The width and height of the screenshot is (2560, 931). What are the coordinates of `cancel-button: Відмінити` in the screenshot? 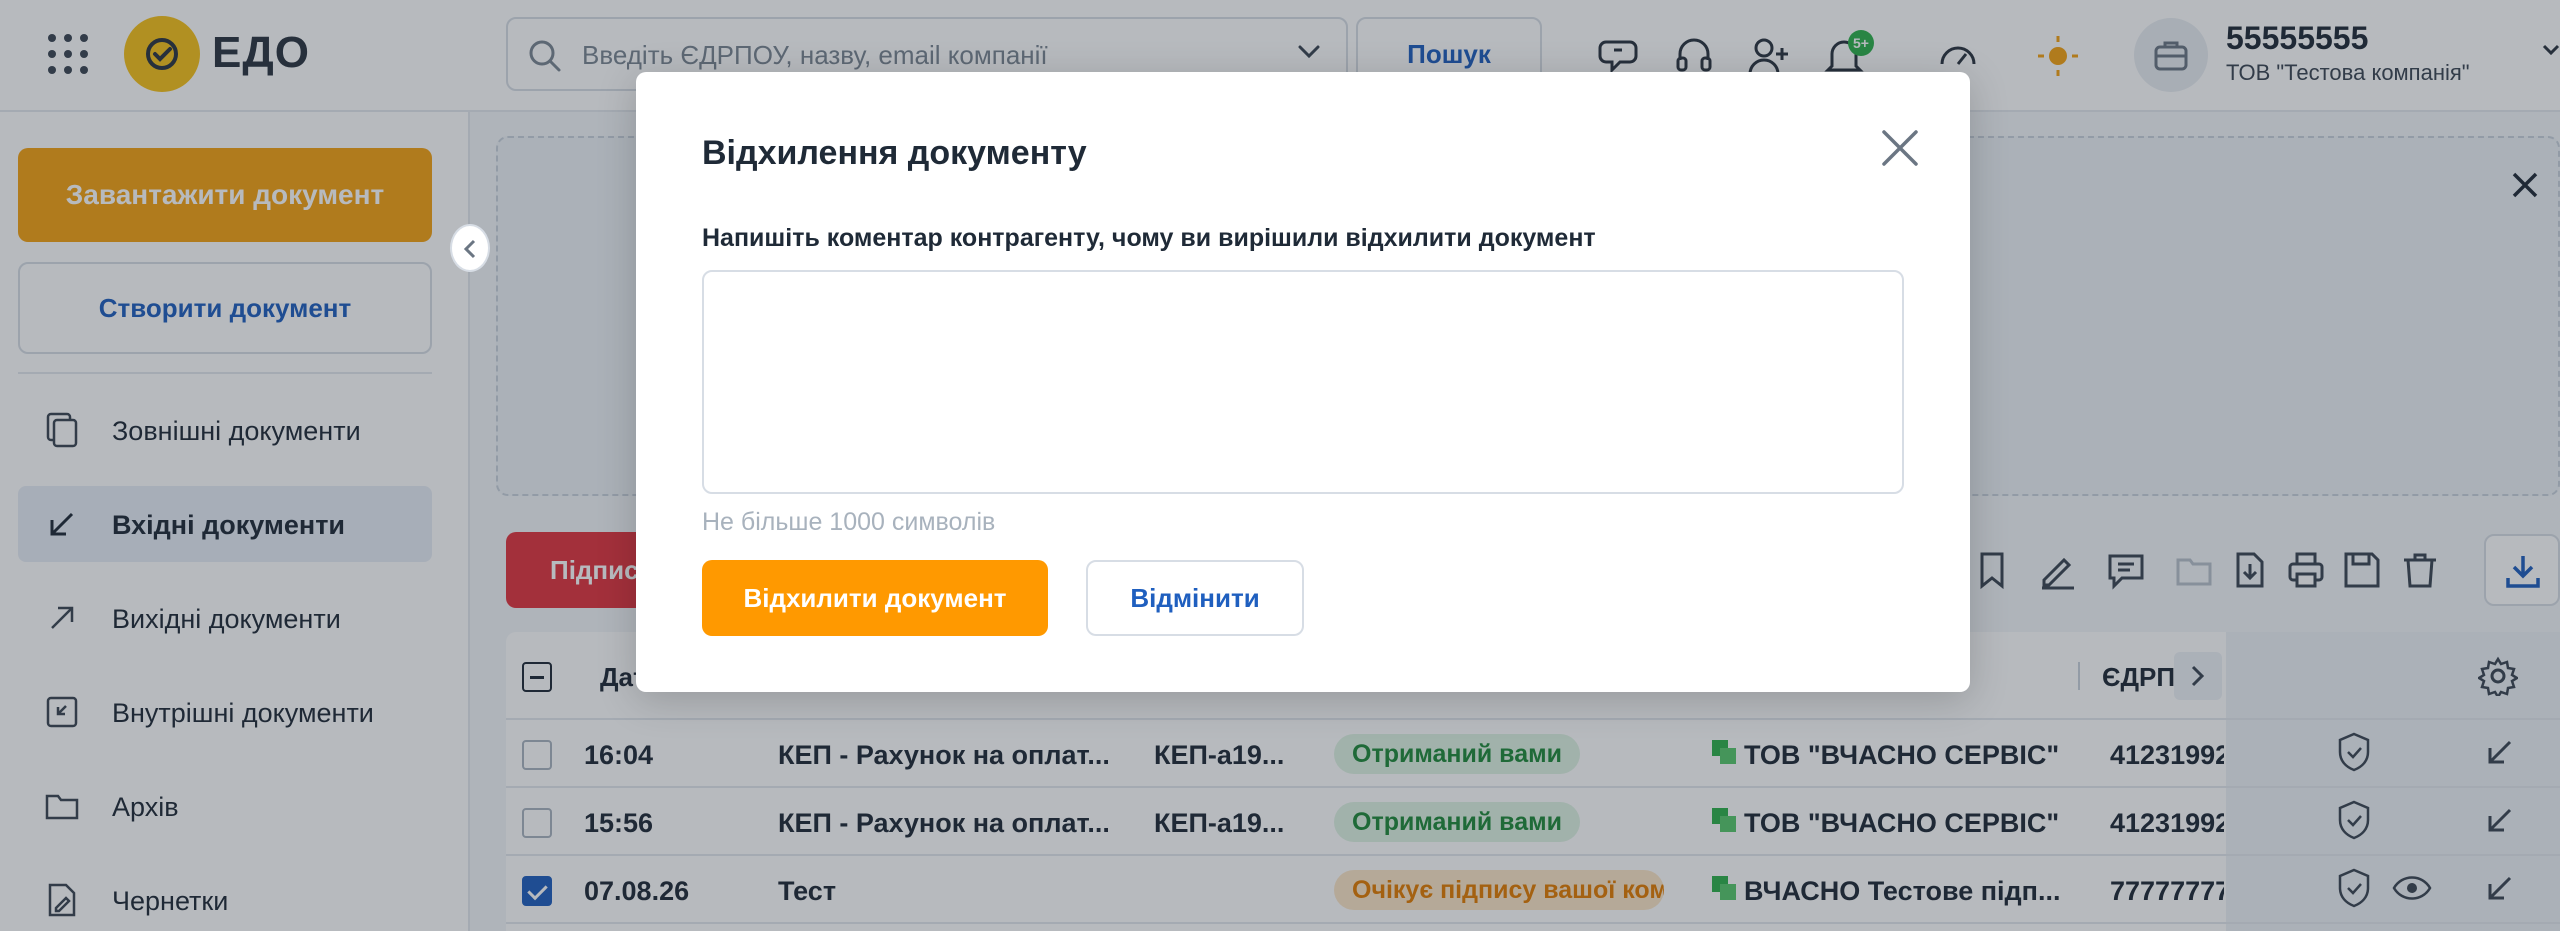 It's located at (1195, 598).